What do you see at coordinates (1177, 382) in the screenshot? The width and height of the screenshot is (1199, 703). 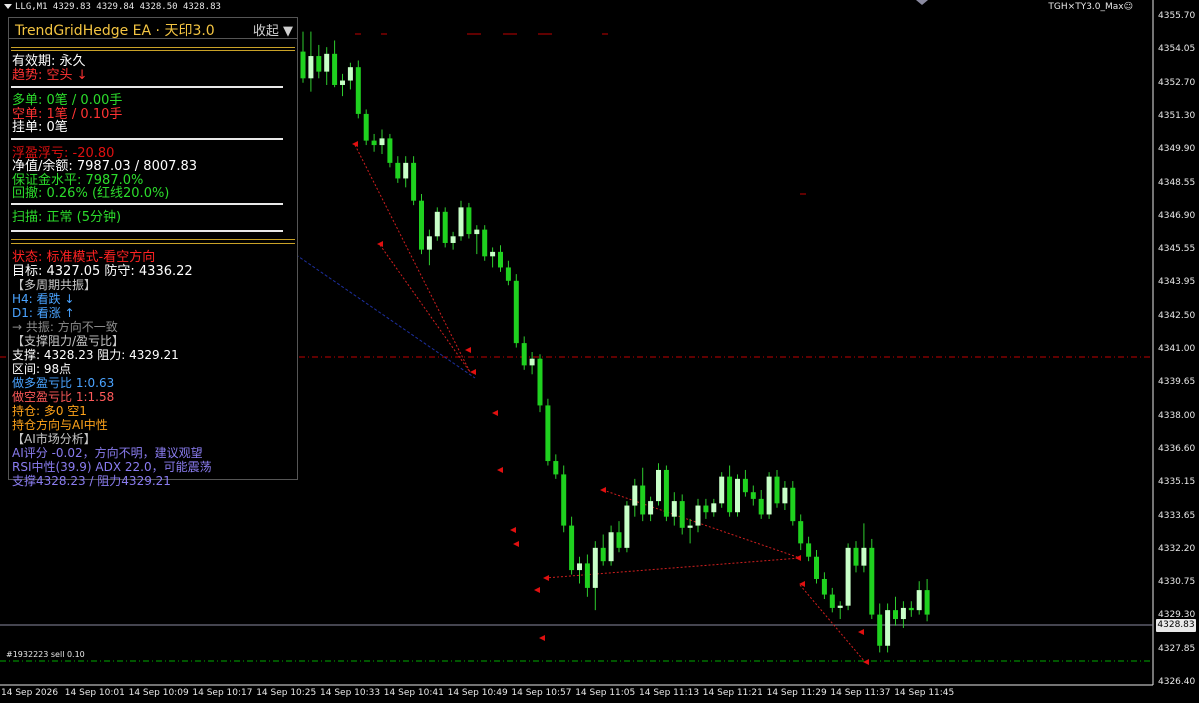 I see `price-tick: 4339.65` at bounding box center [1177, 382].